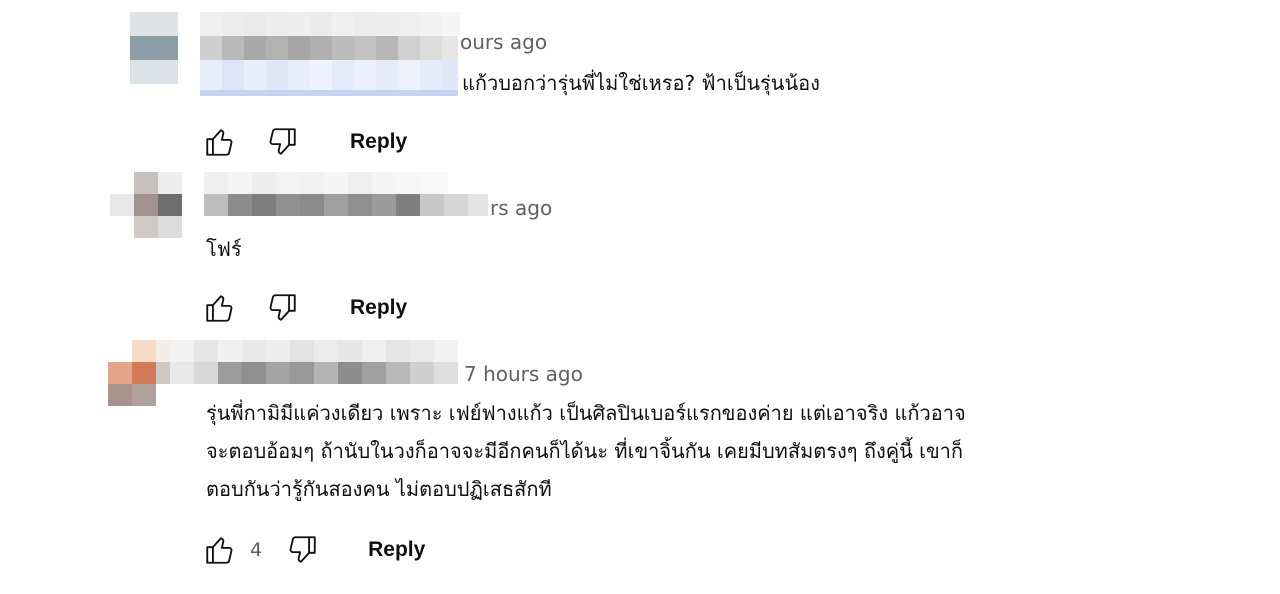  Describe the element at coordinates (503, 42) in the screenshot. I see `comment-timestamp: ours ago` at that location.